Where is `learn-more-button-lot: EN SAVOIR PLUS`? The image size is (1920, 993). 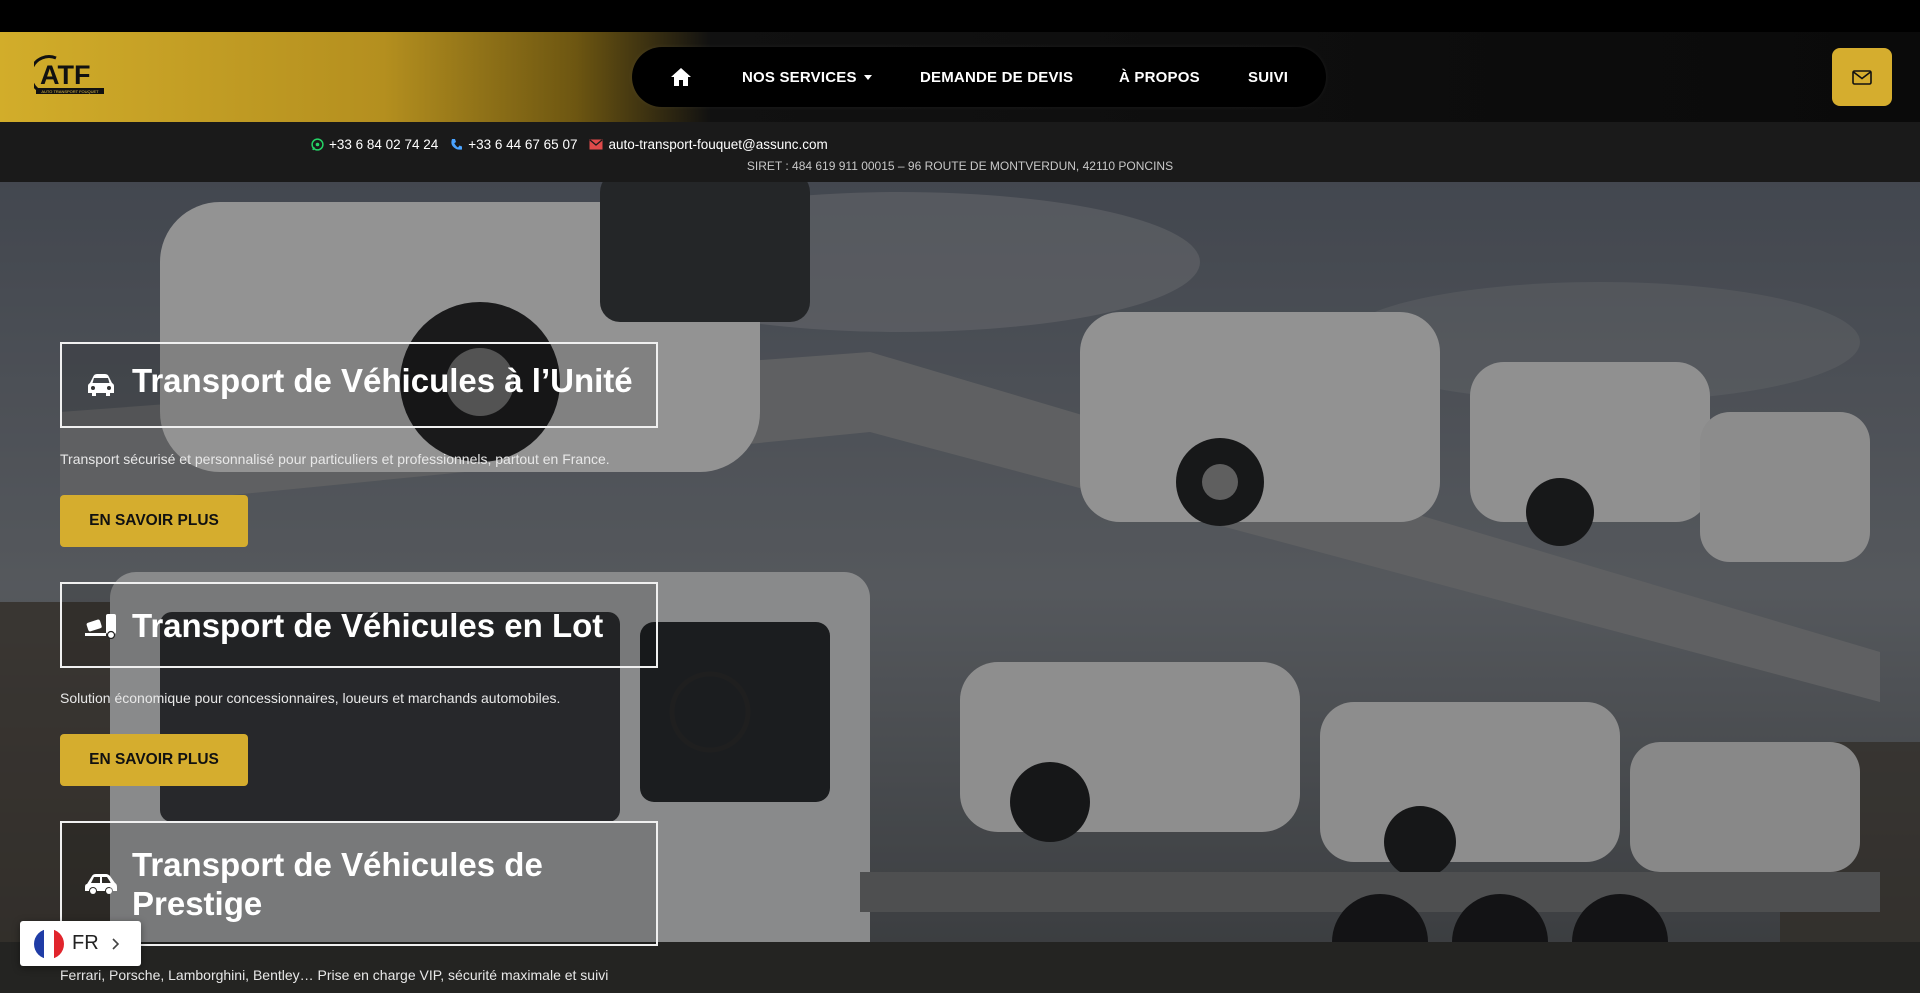 learn-more-button-lot: EN SAVOIR PLUS is located at coordinates (154, 760).